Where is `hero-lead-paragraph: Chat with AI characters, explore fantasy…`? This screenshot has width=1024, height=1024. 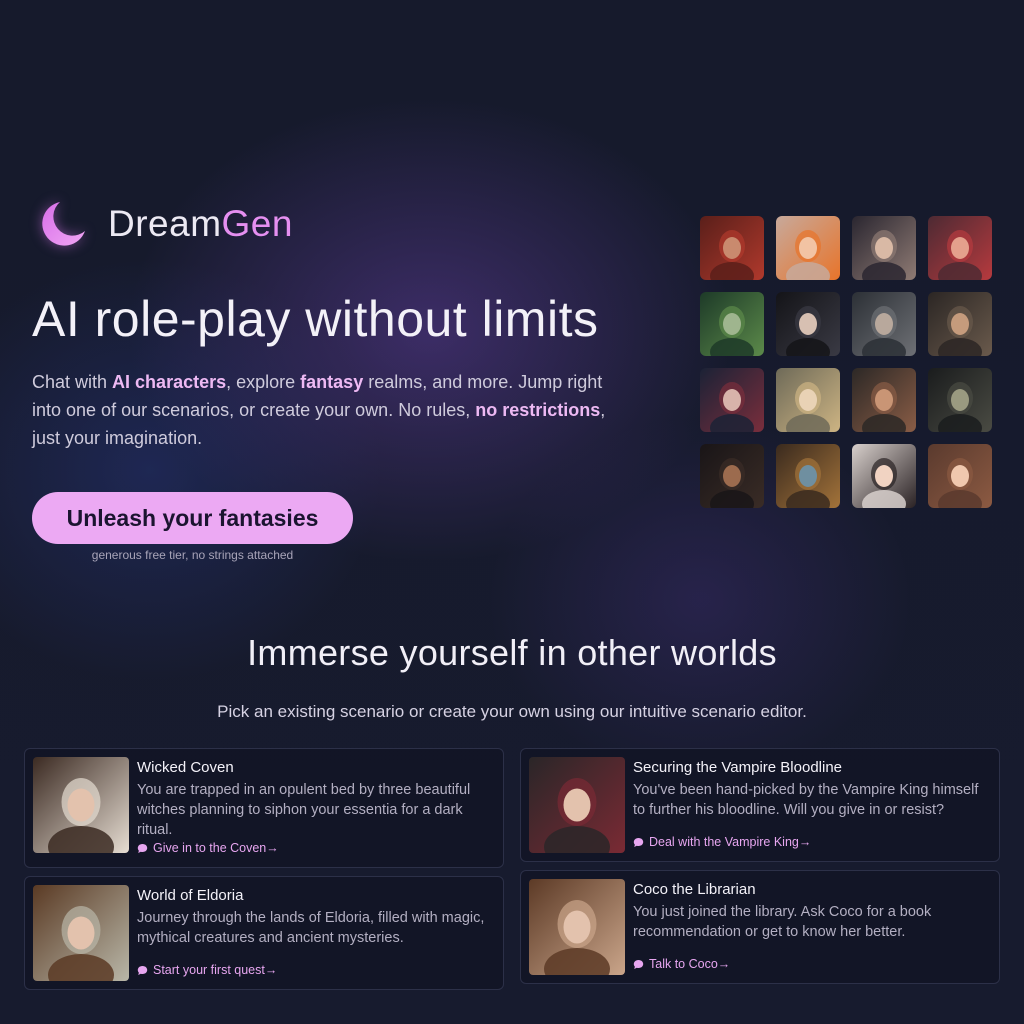 hero-lead-paragraph: Chat with AI characters, explore fantasy… is located at coordinates (322, 410).